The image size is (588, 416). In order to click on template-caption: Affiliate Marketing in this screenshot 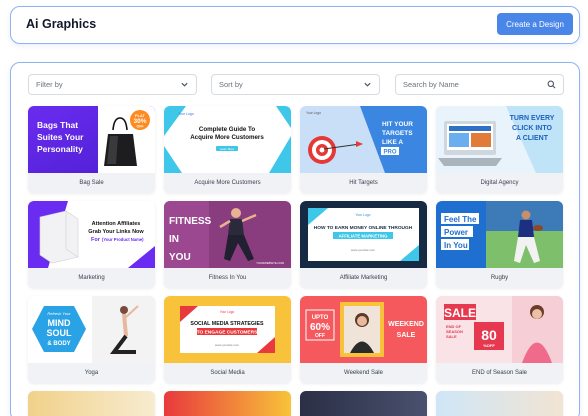, I will do `click(363, 278)`.